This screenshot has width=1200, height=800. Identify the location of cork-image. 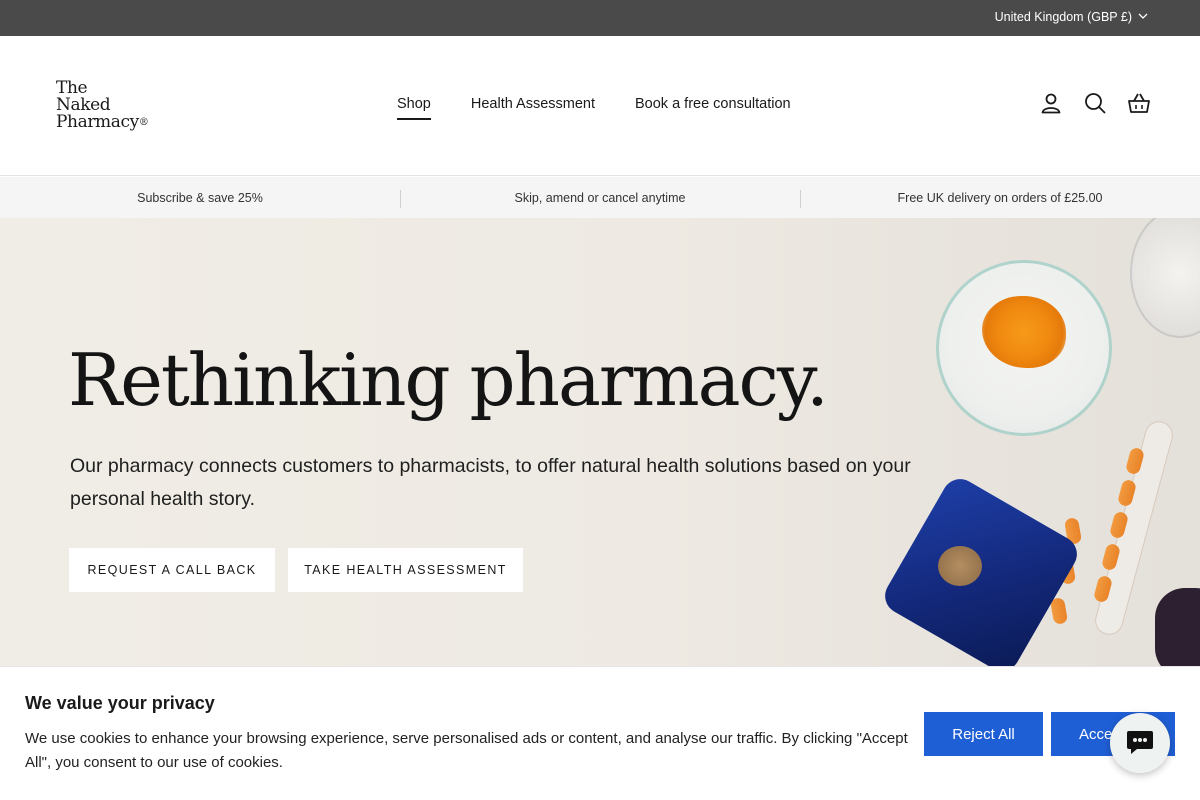
(960, 566).